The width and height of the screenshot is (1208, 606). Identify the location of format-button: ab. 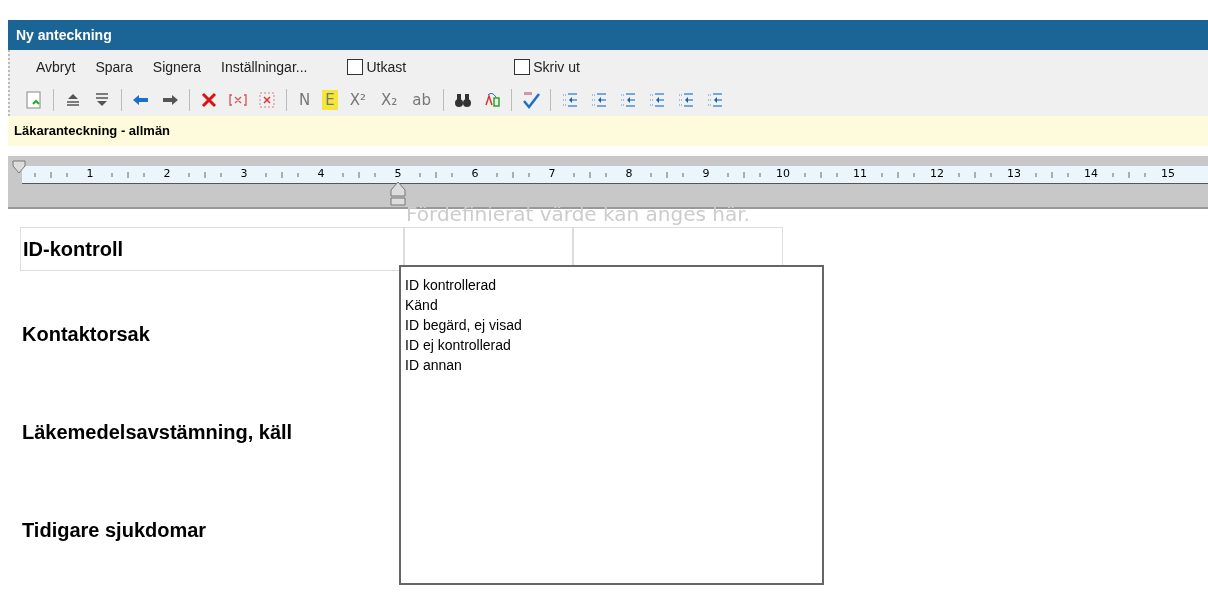
(422, 100).